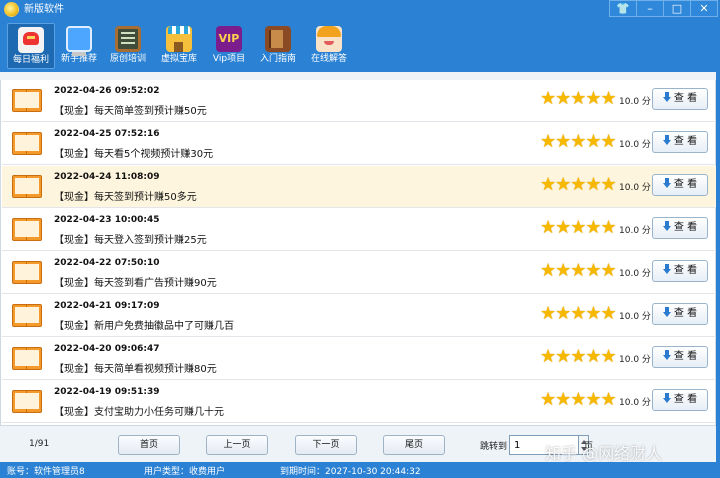 The image size is (720, 478). Describe the element at coordinates (127, 59) in the screenshot. I see `tool-label: 原创培训` at that location.